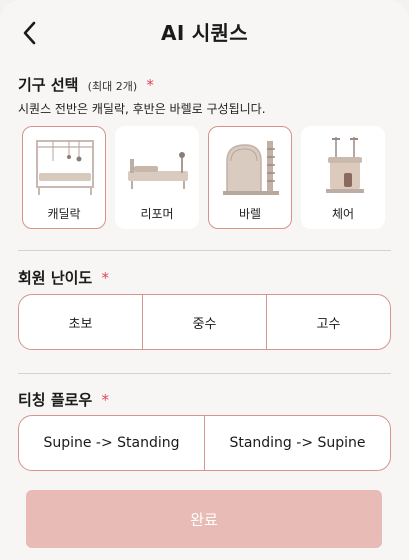 This screenshot has width=409, height=560. Describe the element at coordinates (297, 443) in the screenshot. I see `flow-option-standing-to-supine: Standing -> Supine` at that location.